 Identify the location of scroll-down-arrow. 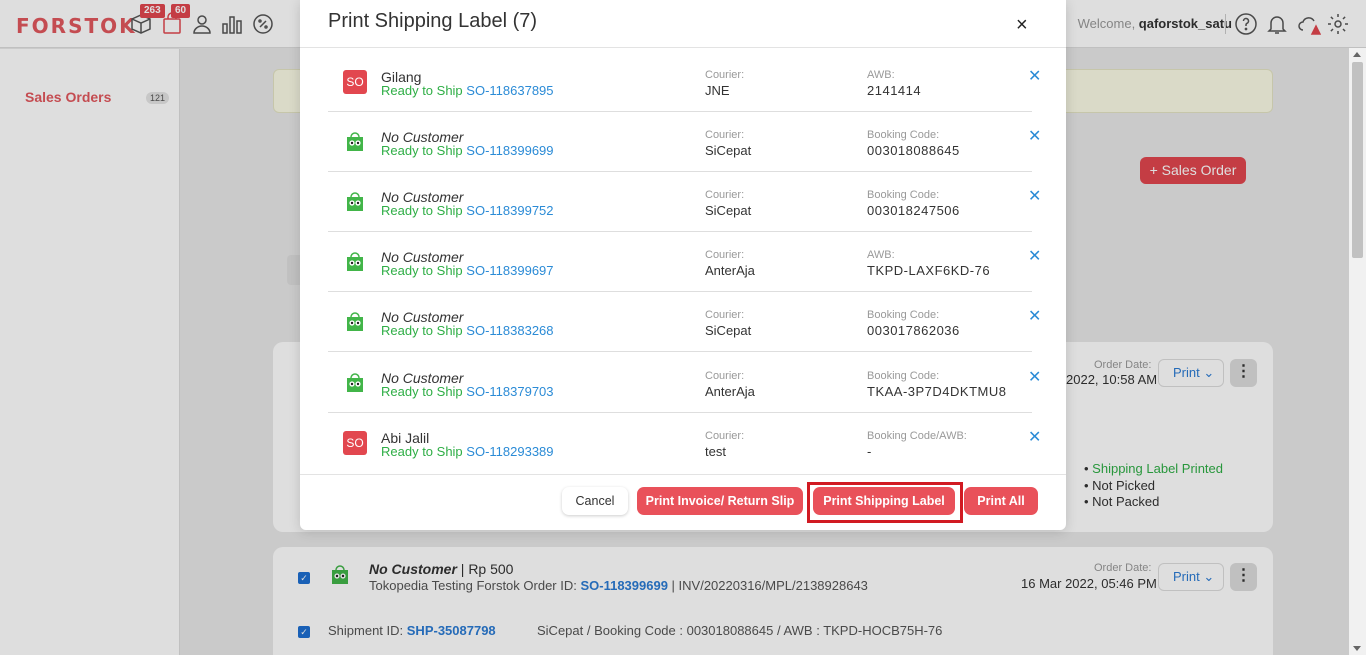
(1357, 648).